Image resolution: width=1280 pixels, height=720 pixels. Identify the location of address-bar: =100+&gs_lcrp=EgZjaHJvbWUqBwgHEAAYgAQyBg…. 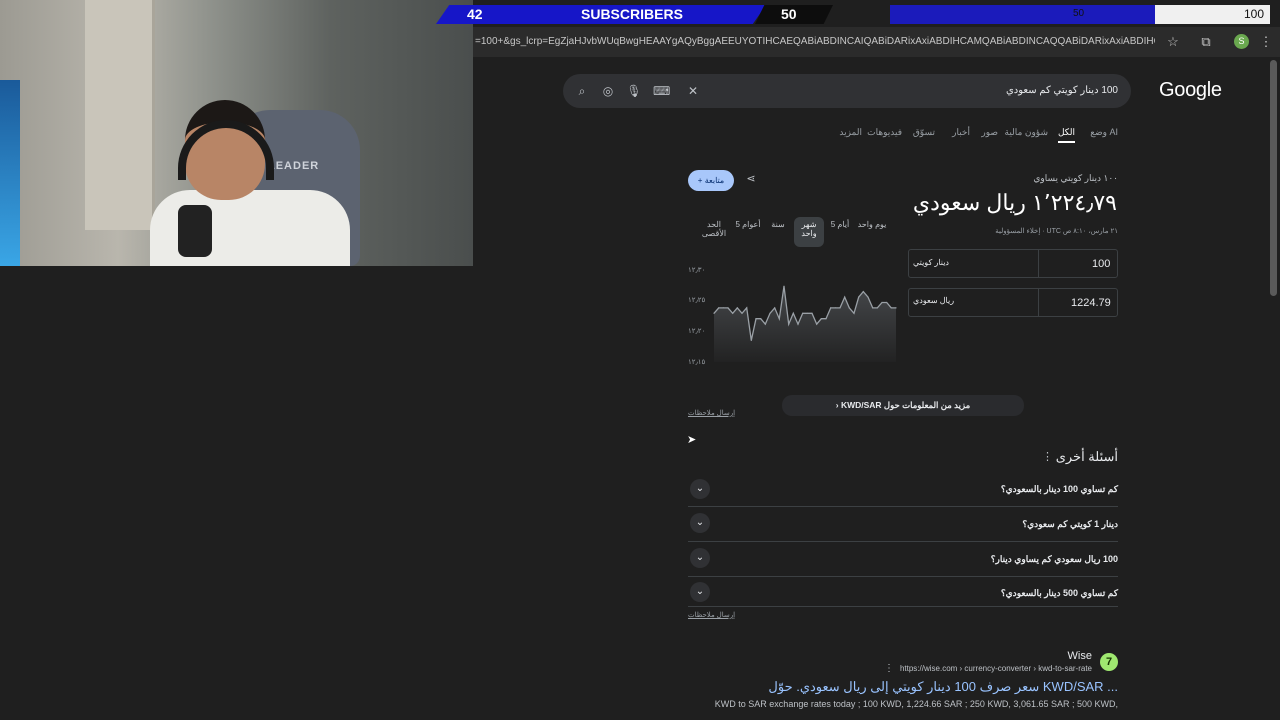
(815, 41).